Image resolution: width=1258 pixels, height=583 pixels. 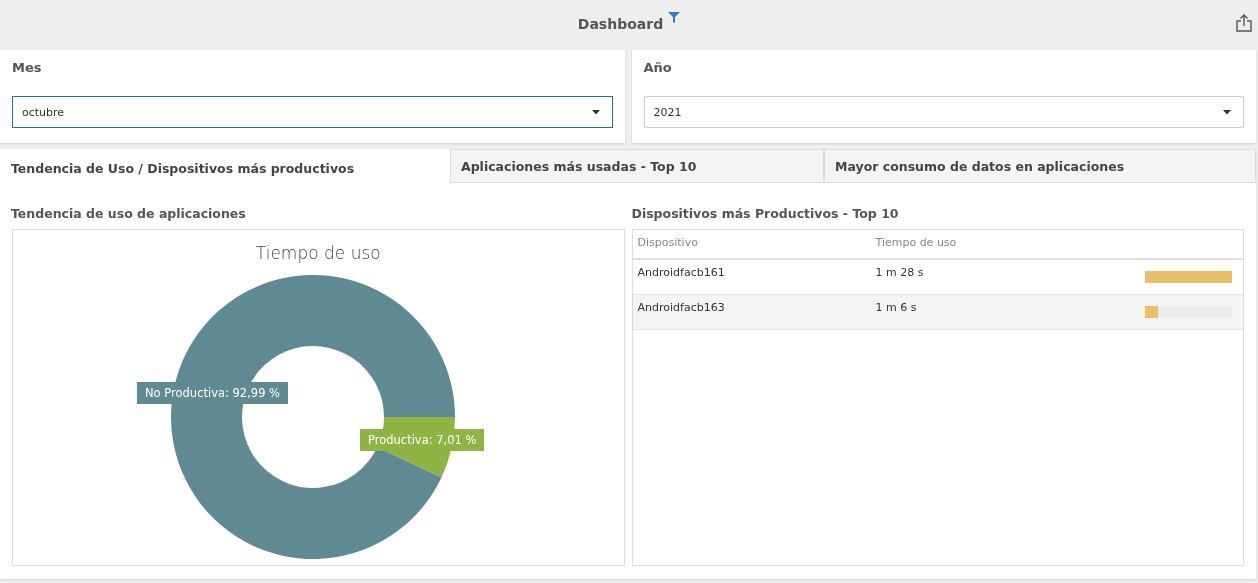 What do you see at coordinates (129, 214) in the screenshot?
I see `panel-heading: Tendencia de uso de aplicaciones` at bounding box center [129, 214].